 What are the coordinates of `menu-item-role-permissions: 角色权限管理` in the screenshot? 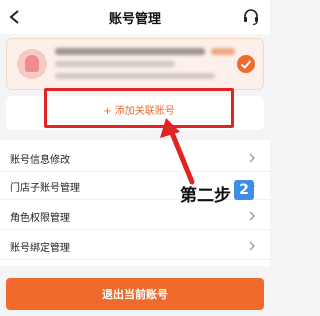 It's located at (135, 216).